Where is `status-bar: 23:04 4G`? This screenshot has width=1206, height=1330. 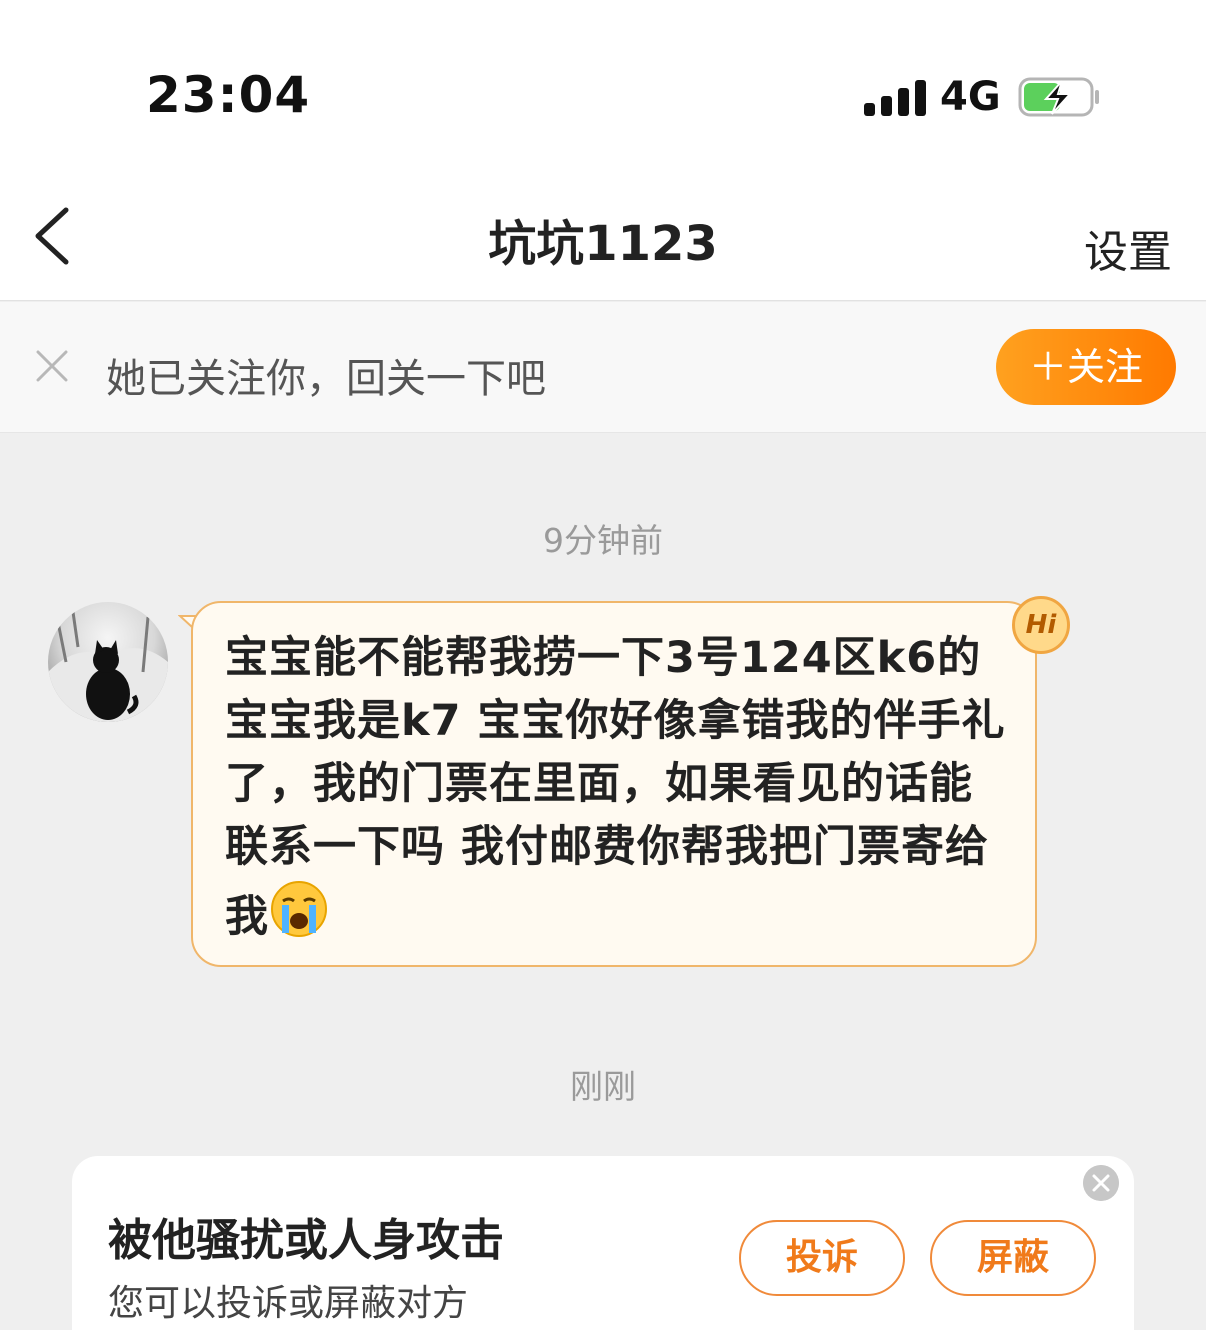
status-bar: 23:04 4G is located at coordinates (603, 90).